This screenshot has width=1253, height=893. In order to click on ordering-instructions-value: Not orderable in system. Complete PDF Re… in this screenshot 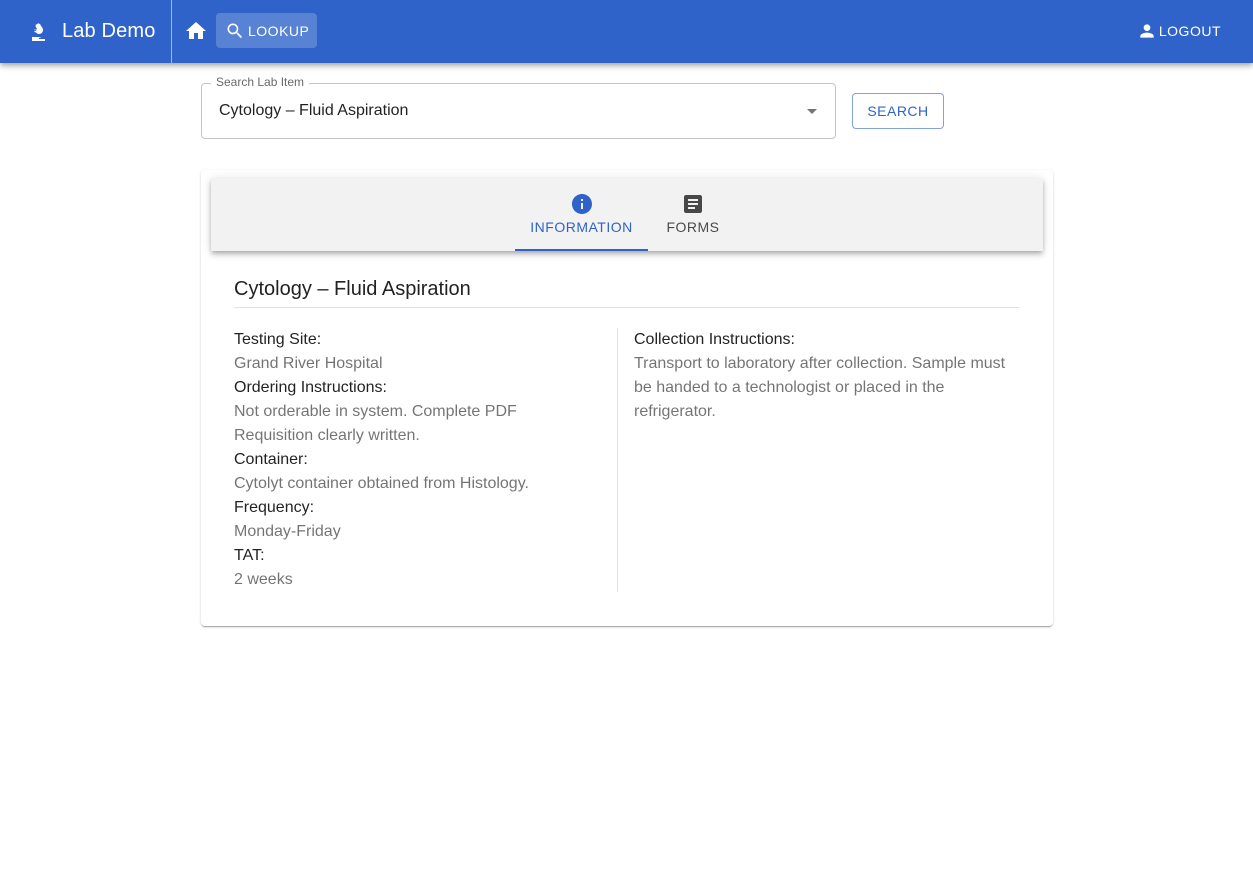, I will do `click(375, 423)`.